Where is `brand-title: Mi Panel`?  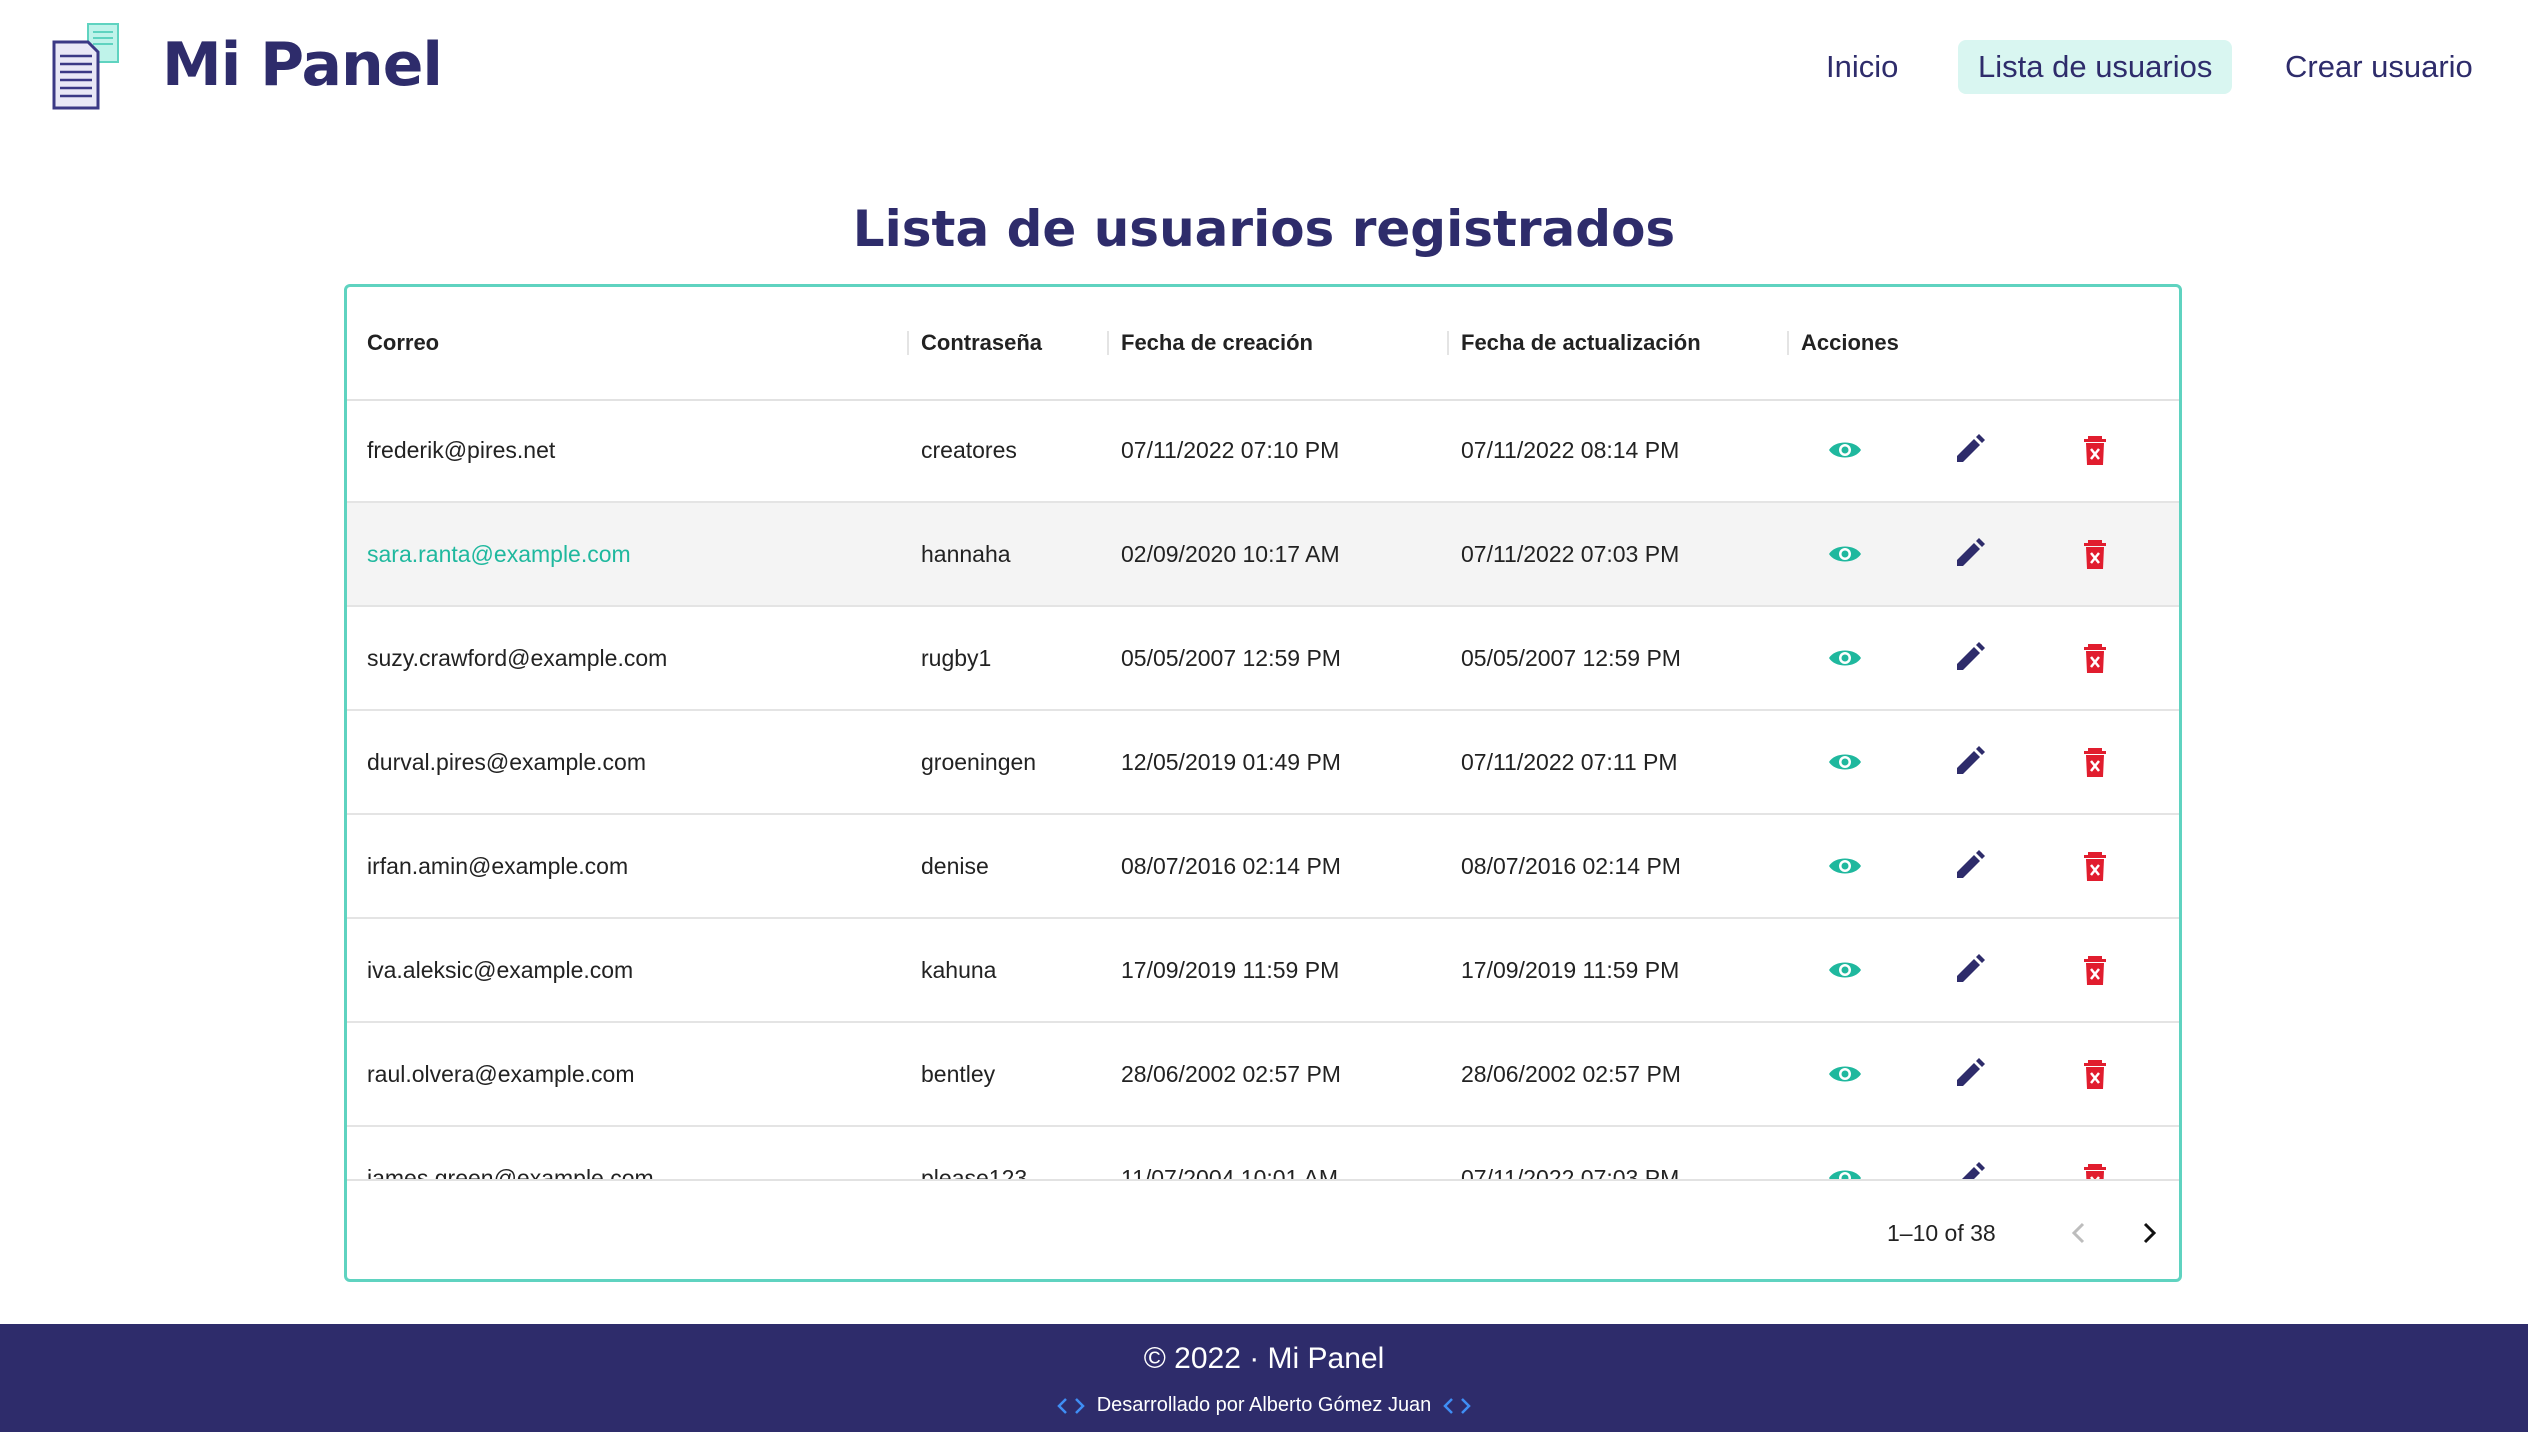
brand-title: Mi Panel is located at coordinates (302, 65).